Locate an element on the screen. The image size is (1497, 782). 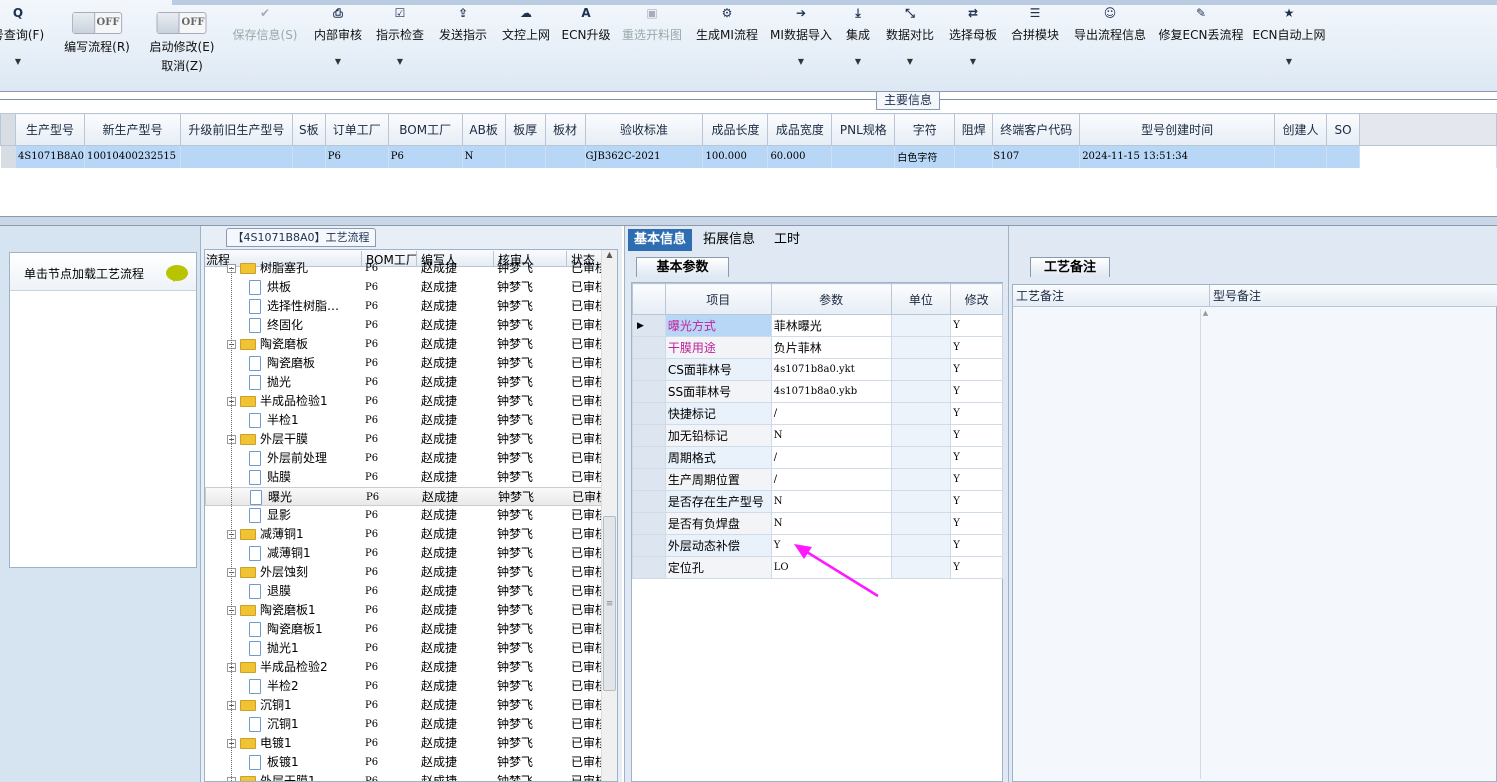
table-row: 周期格式 / Y is located at coordinates (817, 457).